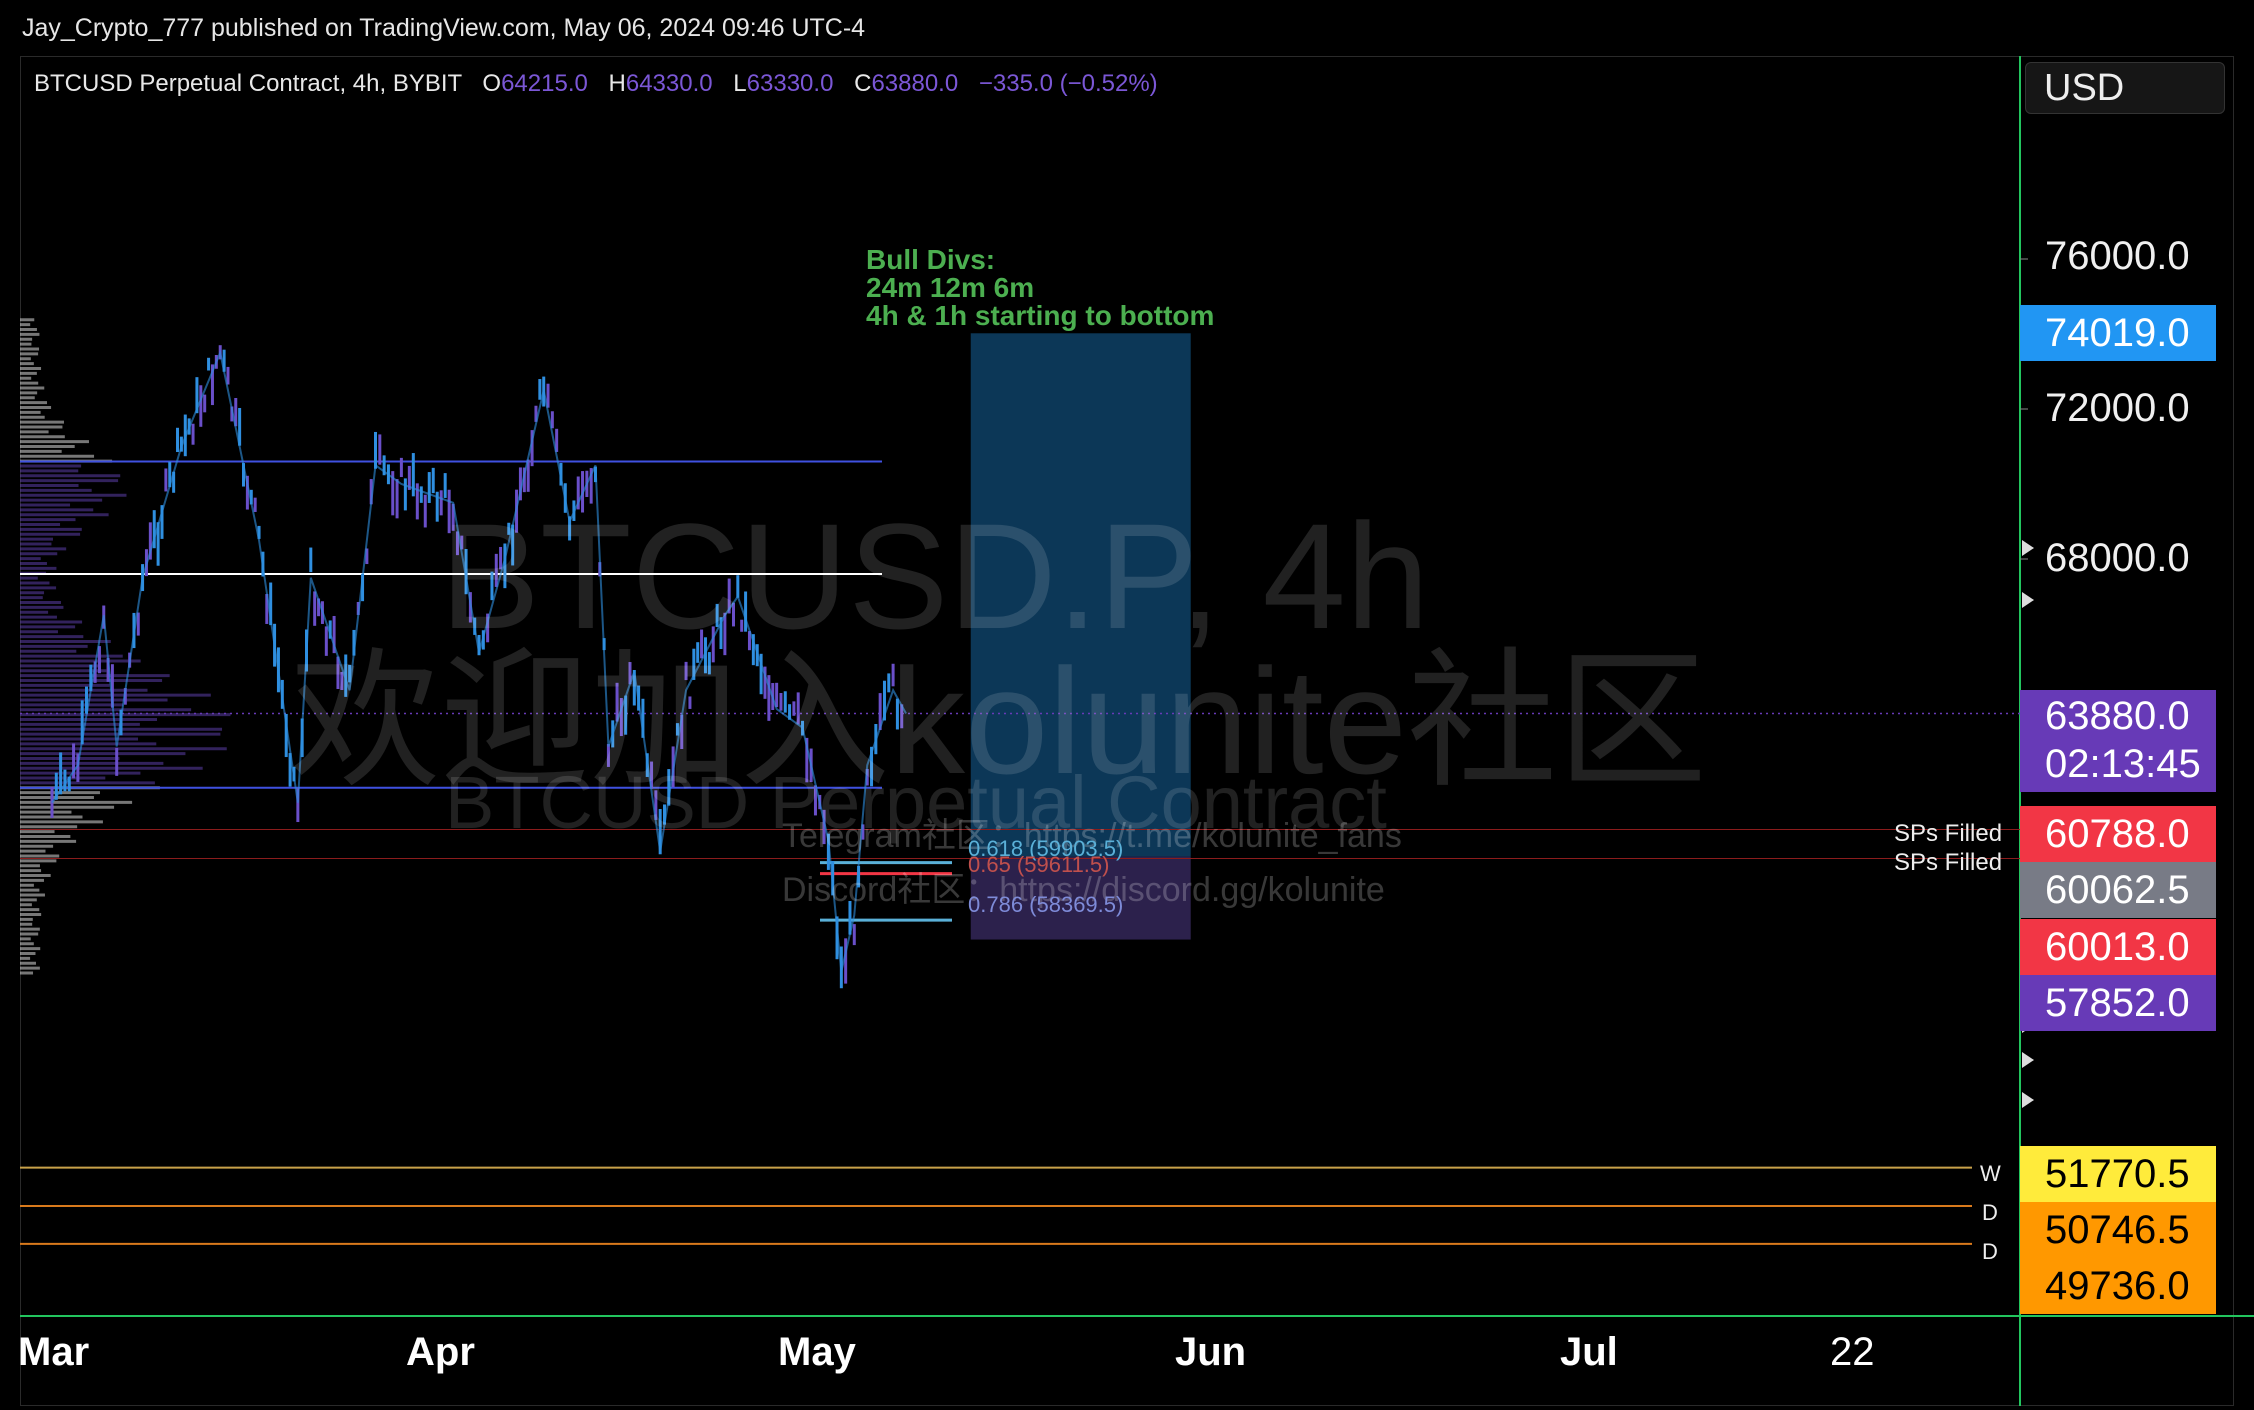 This screenshot has width=2254, height=1410. Describe the element at coordinates (950, 287) in the screenshot. I see `annotation-line: 24m 12m 6m` at that location.